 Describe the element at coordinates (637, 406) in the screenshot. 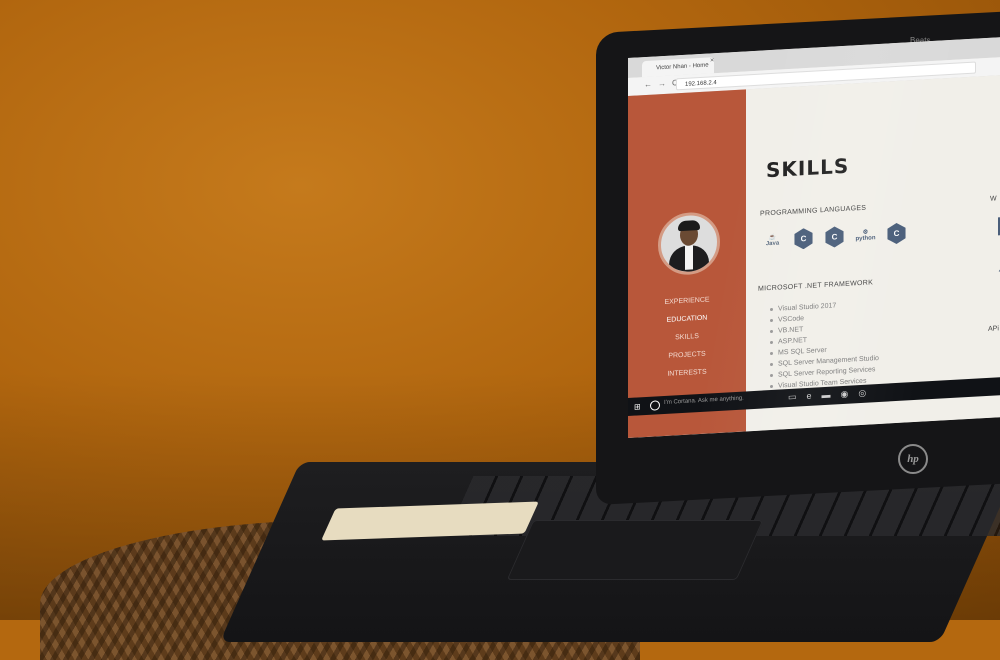

I see `windows-start-icon: ⊞` at that location.